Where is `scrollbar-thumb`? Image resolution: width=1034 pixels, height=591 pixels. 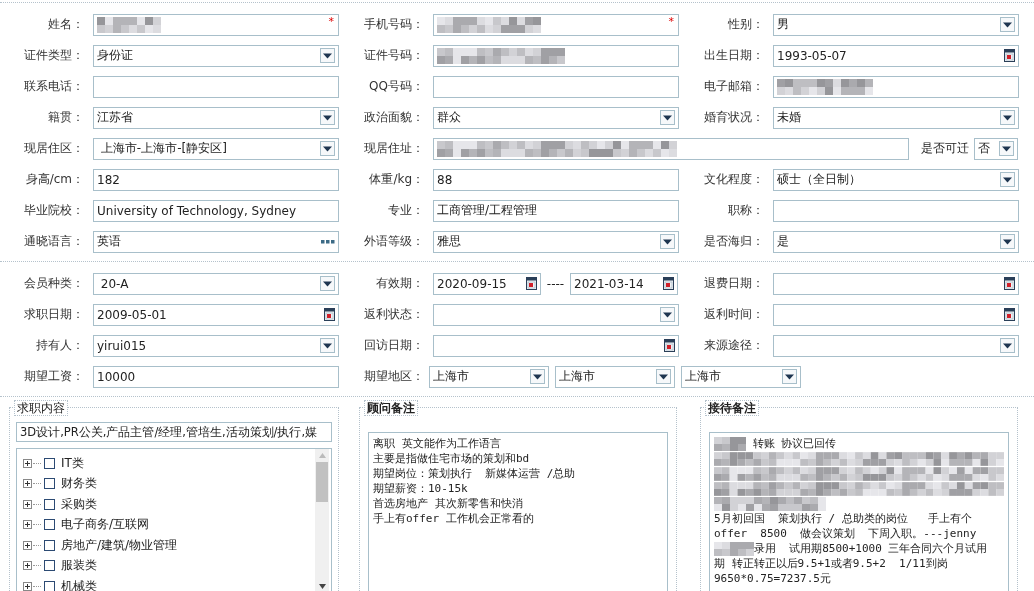 scrollbar-thumb is located at coordinates (322, 482).